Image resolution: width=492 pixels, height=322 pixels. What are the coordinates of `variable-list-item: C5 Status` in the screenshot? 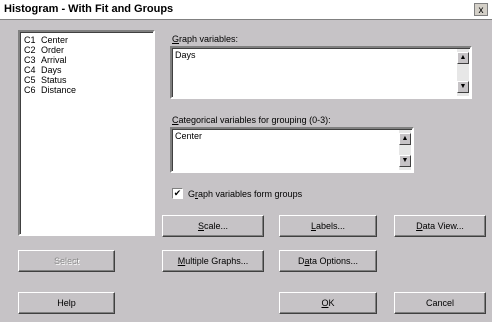 It's located at (45, 80).